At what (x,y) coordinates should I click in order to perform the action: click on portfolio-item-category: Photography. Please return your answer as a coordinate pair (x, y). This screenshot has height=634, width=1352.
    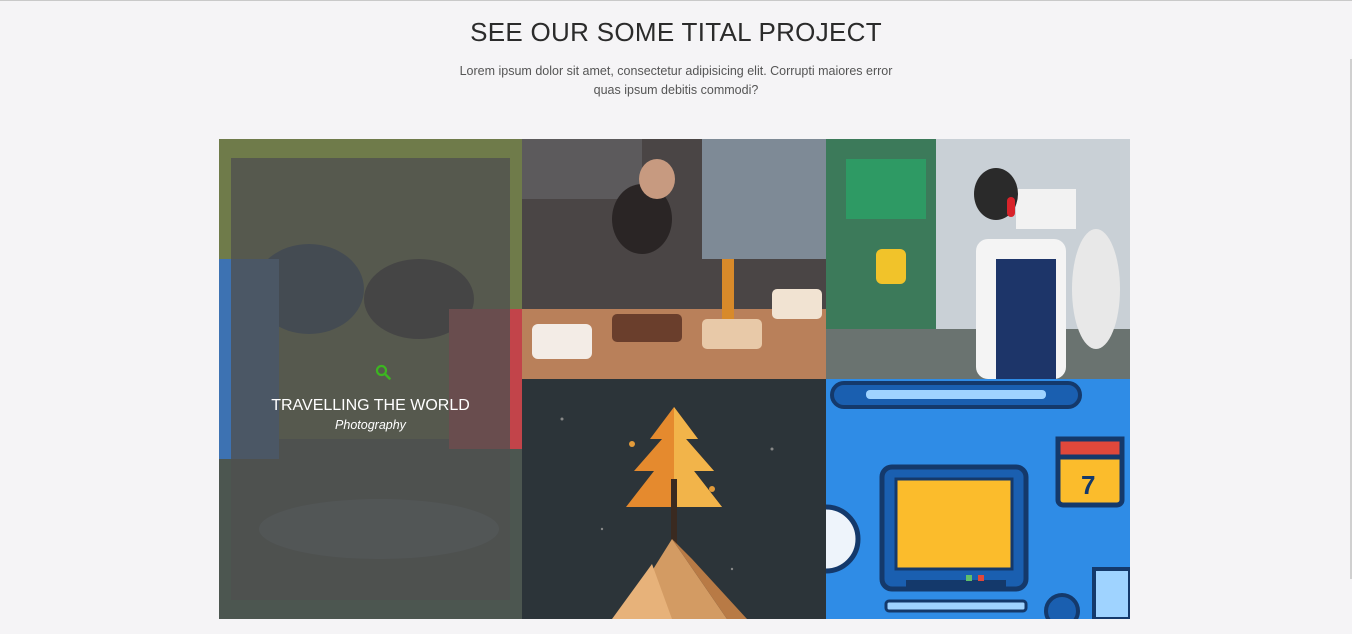
    Looking at the image, I should click on (370, 425).